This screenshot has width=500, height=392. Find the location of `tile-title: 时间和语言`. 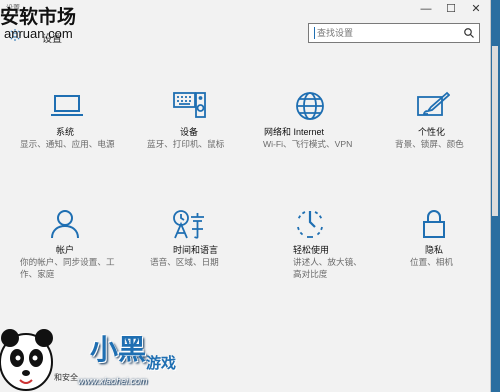

tile-title: 时间和语言 is located at coordinates (196, 250).